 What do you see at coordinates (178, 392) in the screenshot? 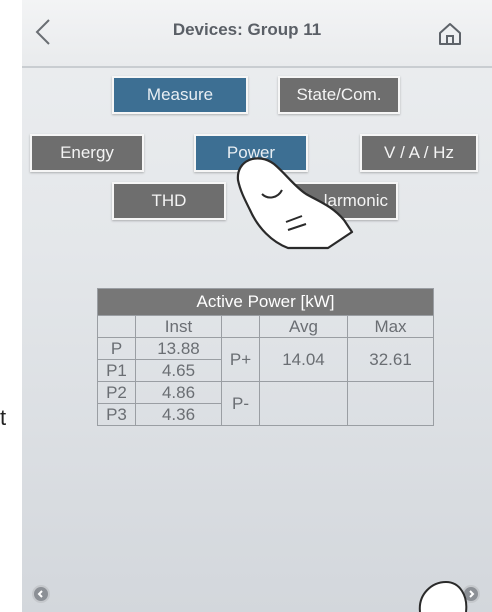
I see `inst-value: 4.86` at bounding box center [178, 392].